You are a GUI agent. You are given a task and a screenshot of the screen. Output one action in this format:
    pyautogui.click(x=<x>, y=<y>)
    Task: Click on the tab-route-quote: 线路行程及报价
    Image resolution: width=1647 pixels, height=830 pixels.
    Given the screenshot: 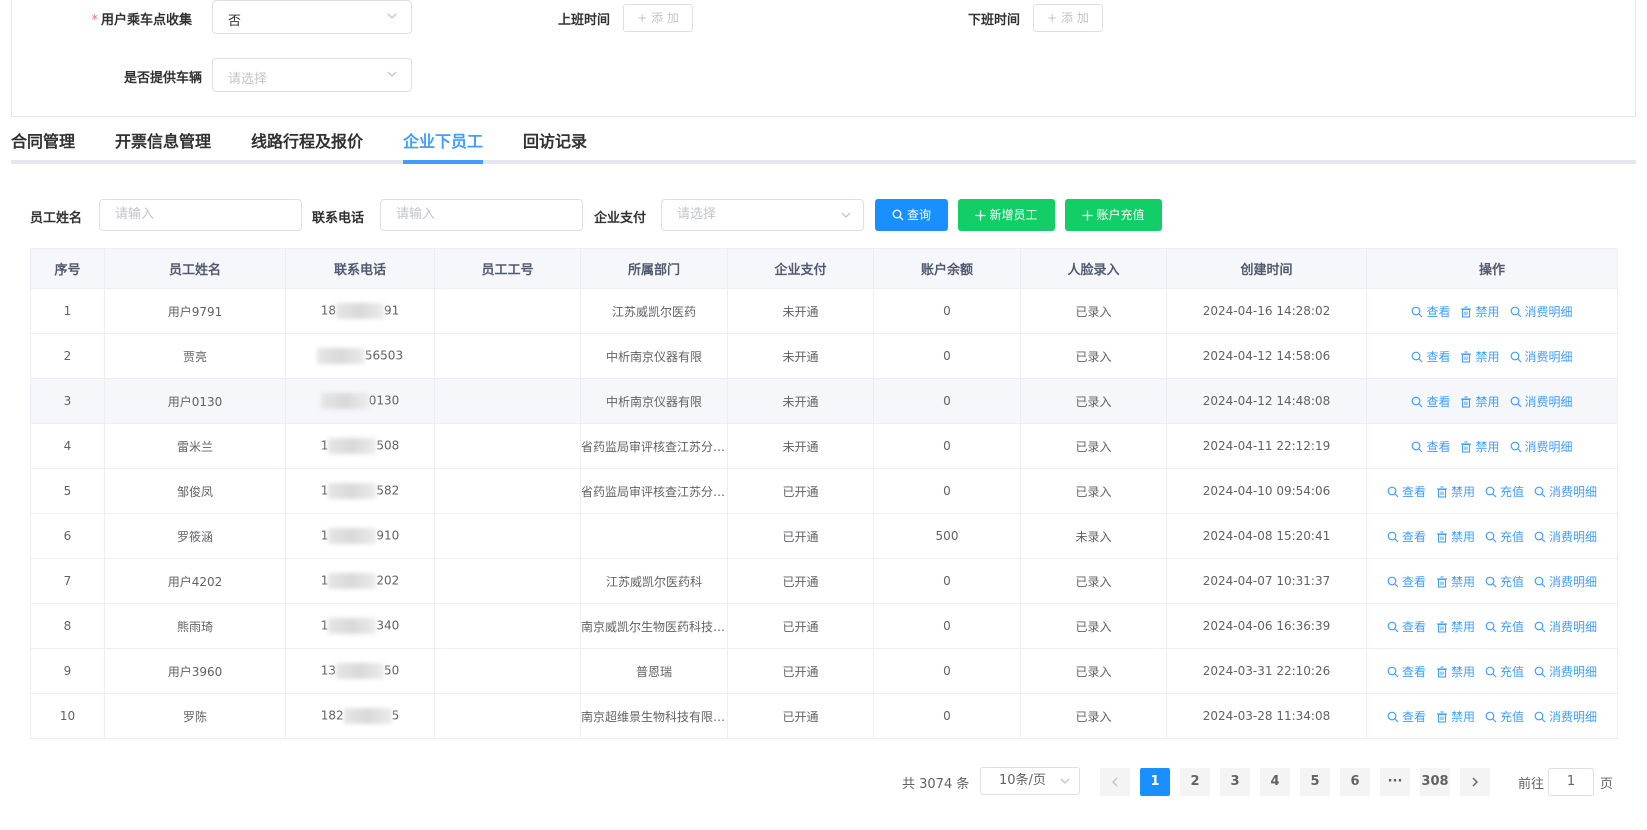 What is the action you would take?
    pyautogui.click(x=307, y=146)
    